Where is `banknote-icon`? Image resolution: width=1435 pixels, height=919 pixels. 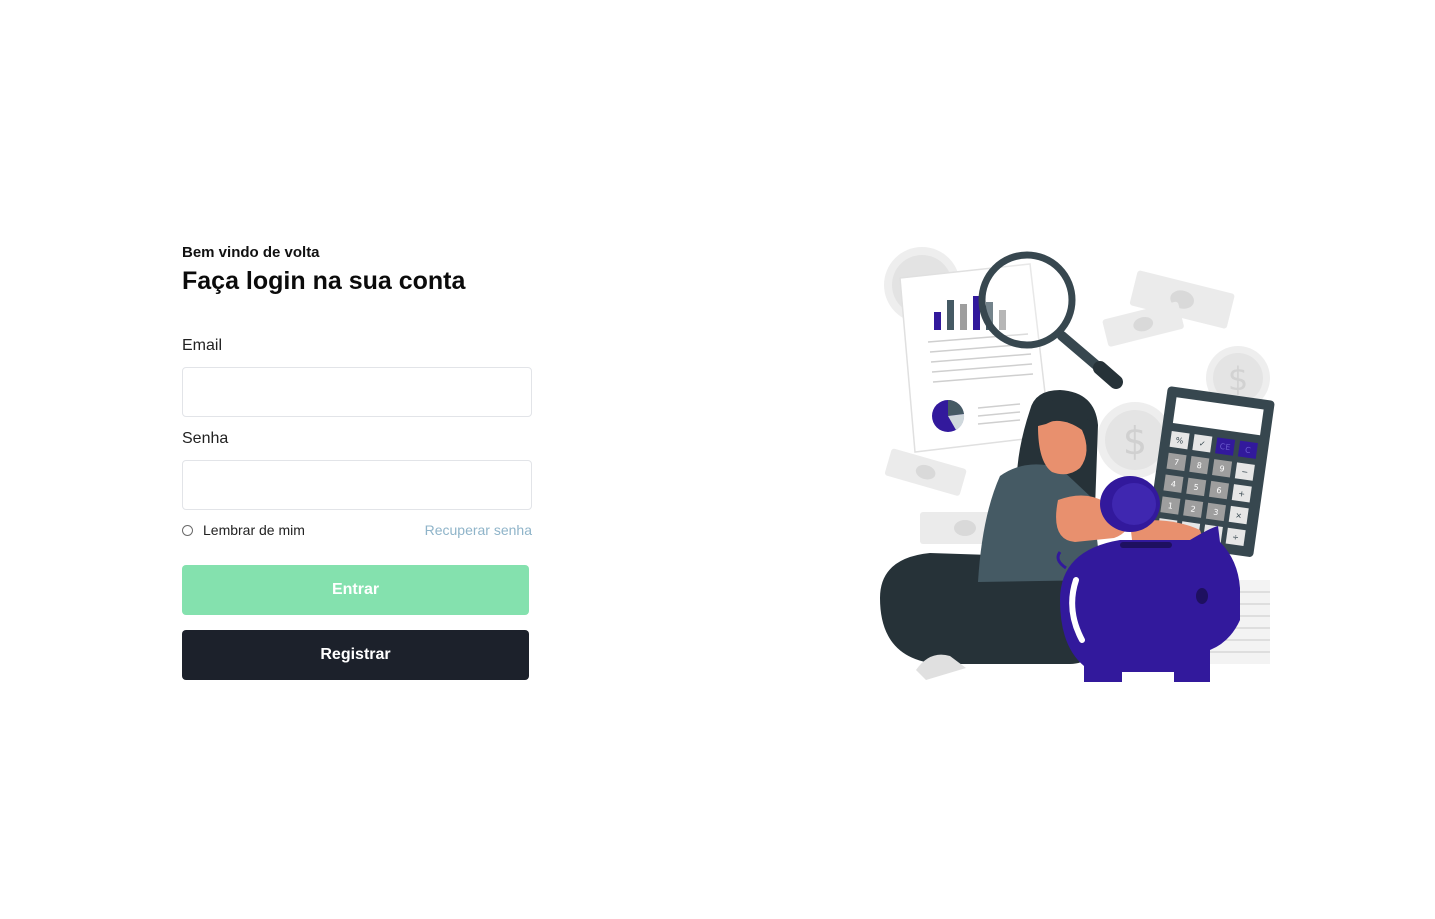 banknote-icon is located at coordinates (925, 472).